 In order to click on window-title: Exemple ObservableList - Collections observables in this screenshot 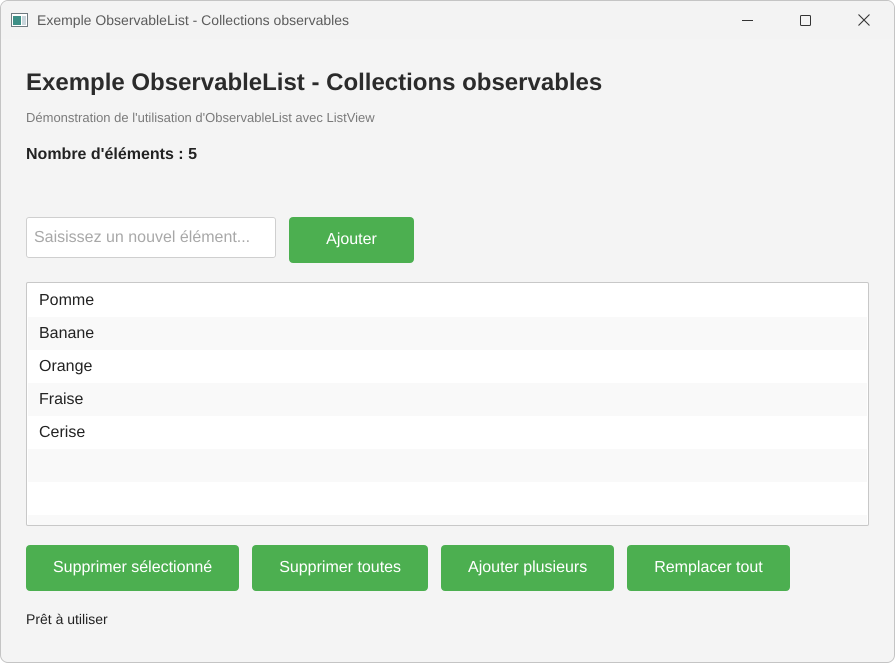, I will do `click(193, 20)`.